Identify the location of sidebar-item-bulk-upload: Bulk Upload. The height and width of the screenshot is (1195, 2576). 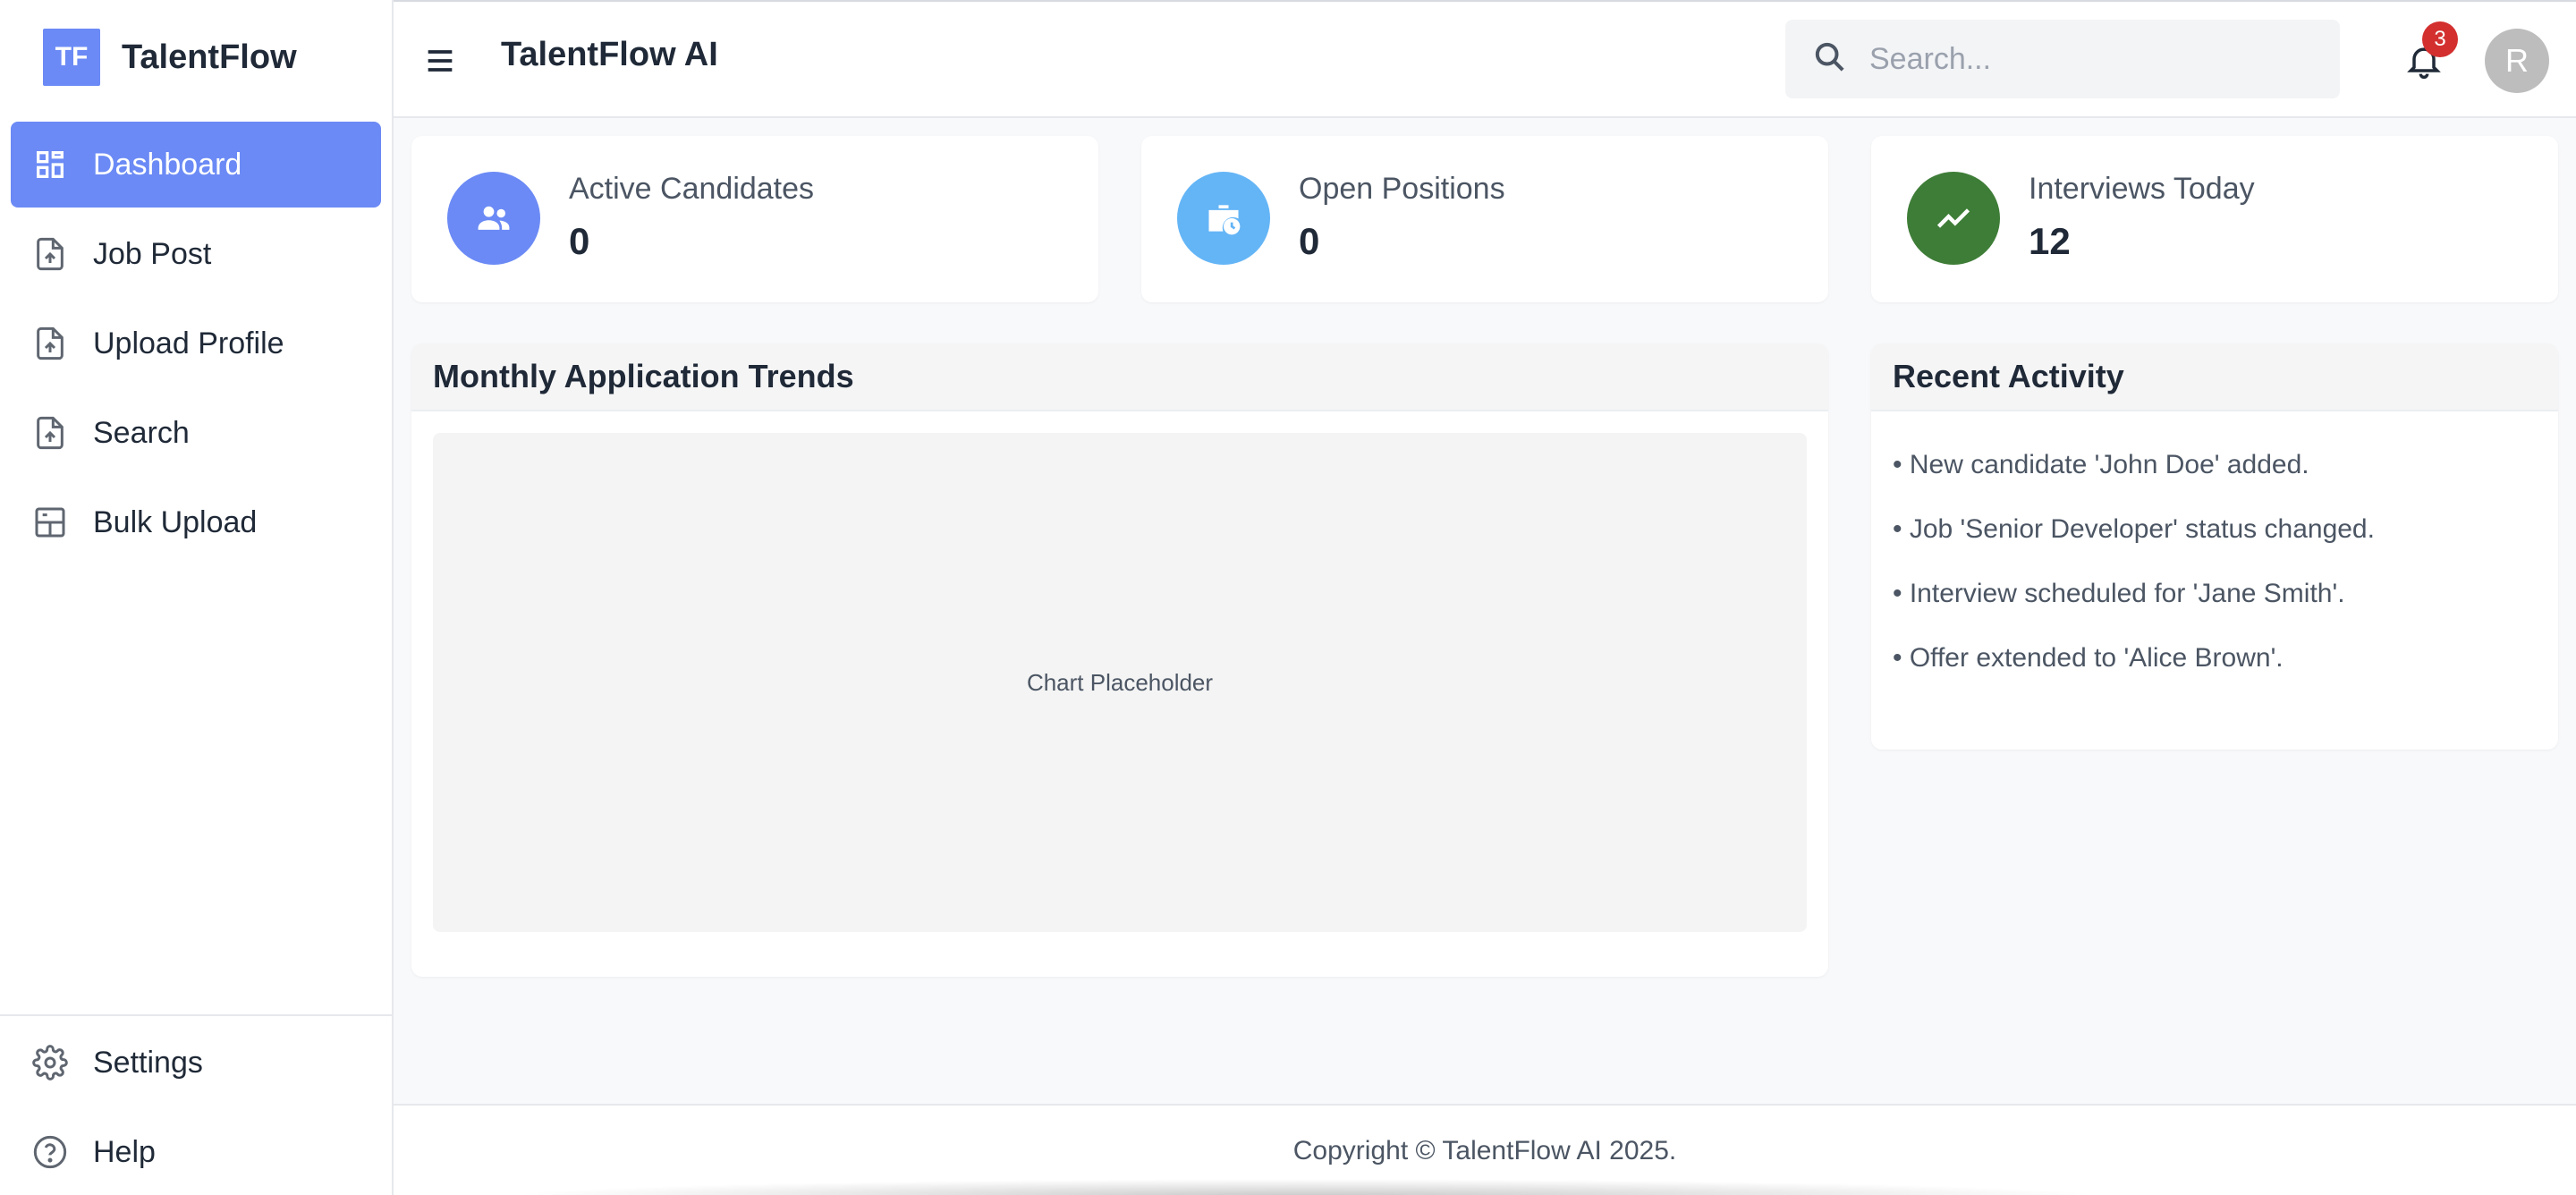
(196, 522).